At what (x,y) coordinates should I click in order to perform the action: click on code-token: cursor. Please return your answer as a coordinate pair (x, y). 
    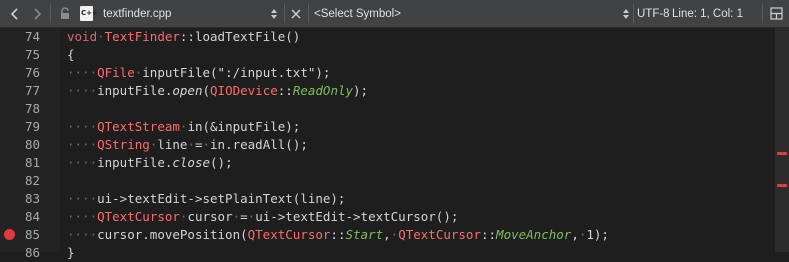
    Looking at the image, I should click on (210, 216).